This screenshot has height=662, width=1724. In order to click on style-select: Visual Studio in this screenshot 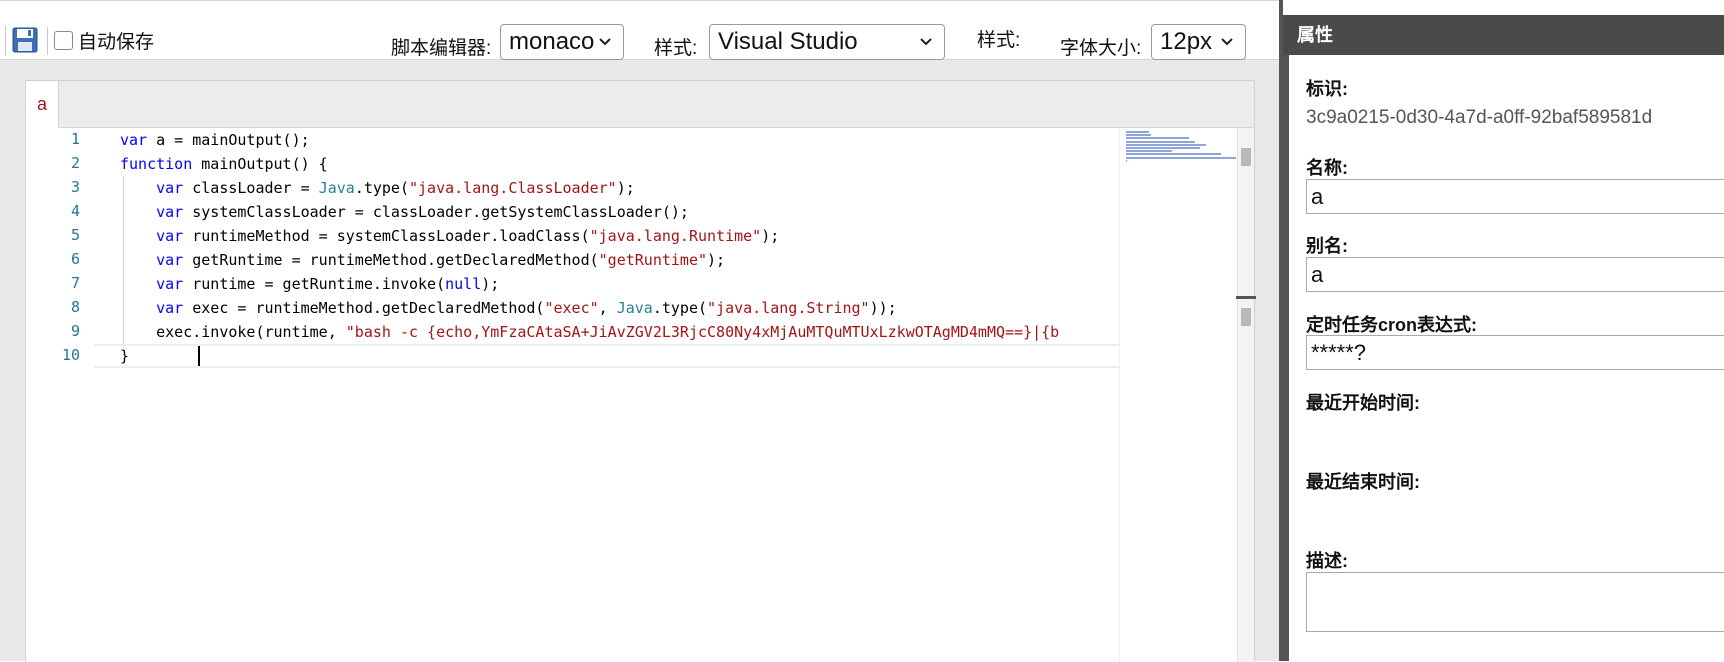, I will do `click(827, 42)`.